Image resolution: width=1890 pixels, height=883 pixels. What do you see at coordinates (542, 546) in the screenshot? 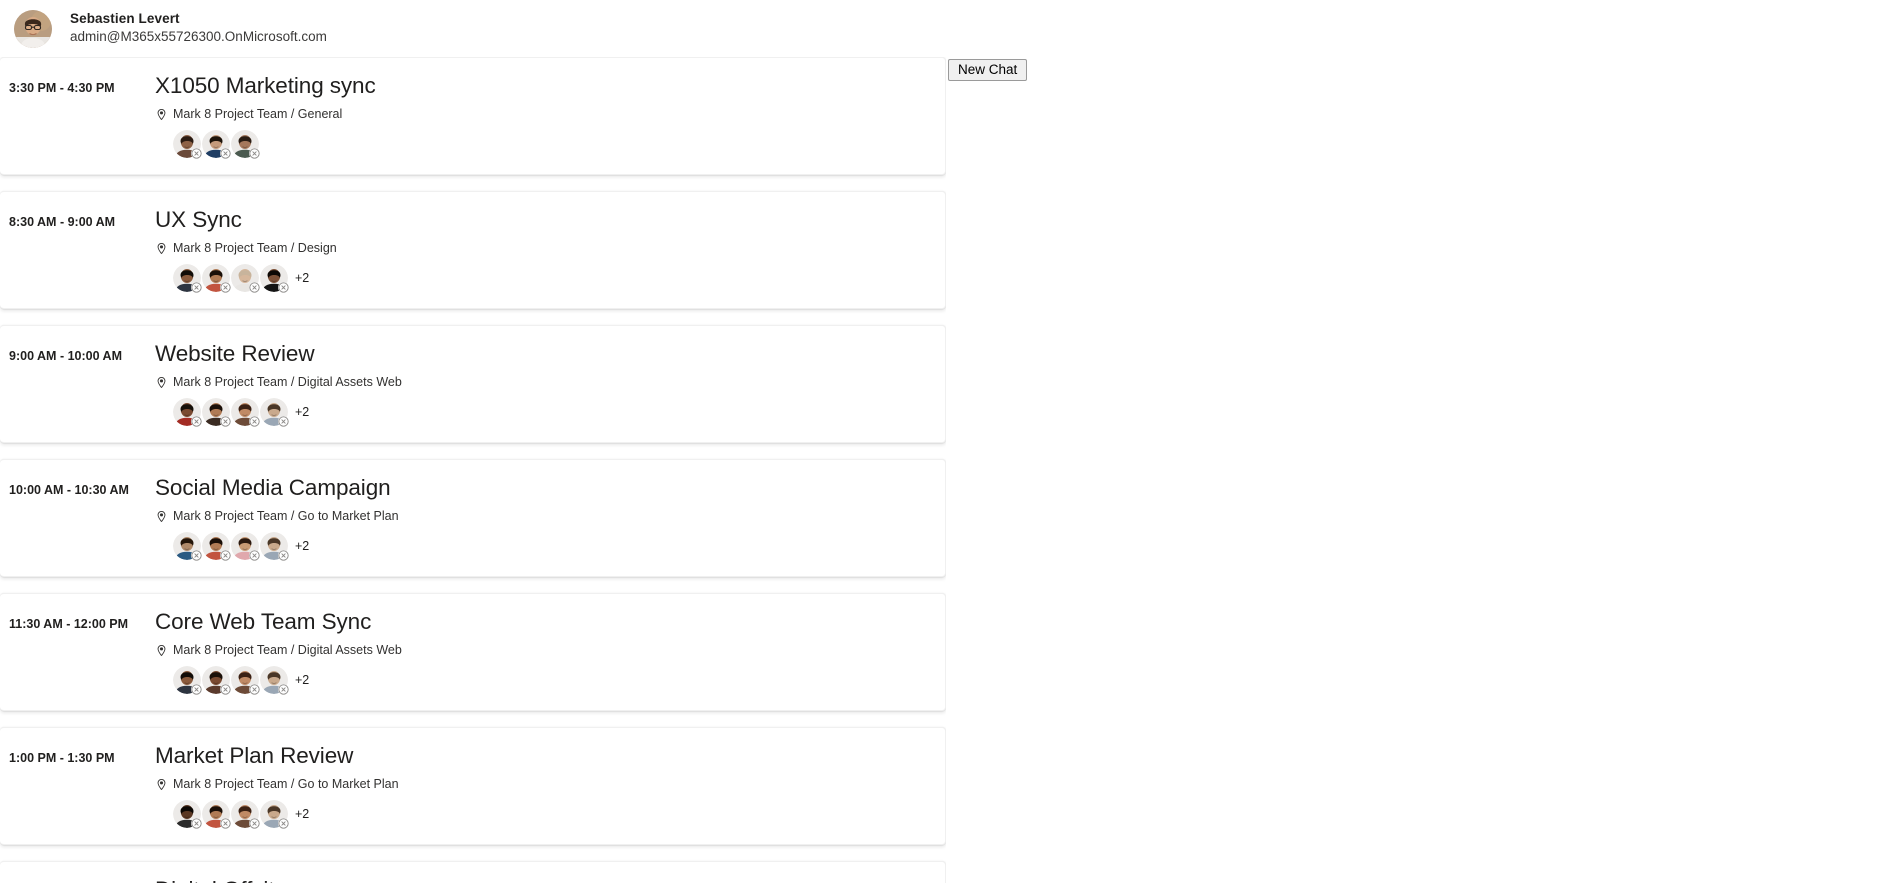
I see `attendee-list: +2` at bounding box center [542, 546].